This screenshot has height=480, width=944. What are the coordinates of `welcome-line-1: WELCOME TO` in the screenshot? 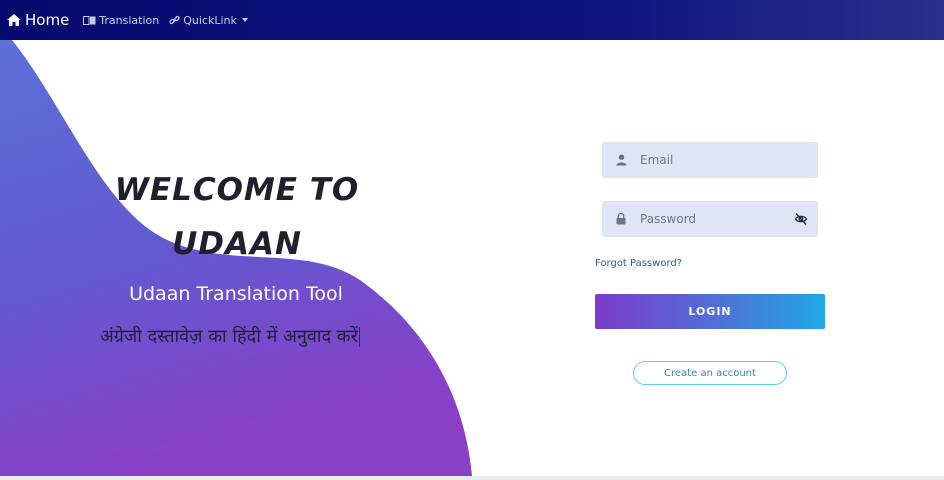 It's located at (237, 190).